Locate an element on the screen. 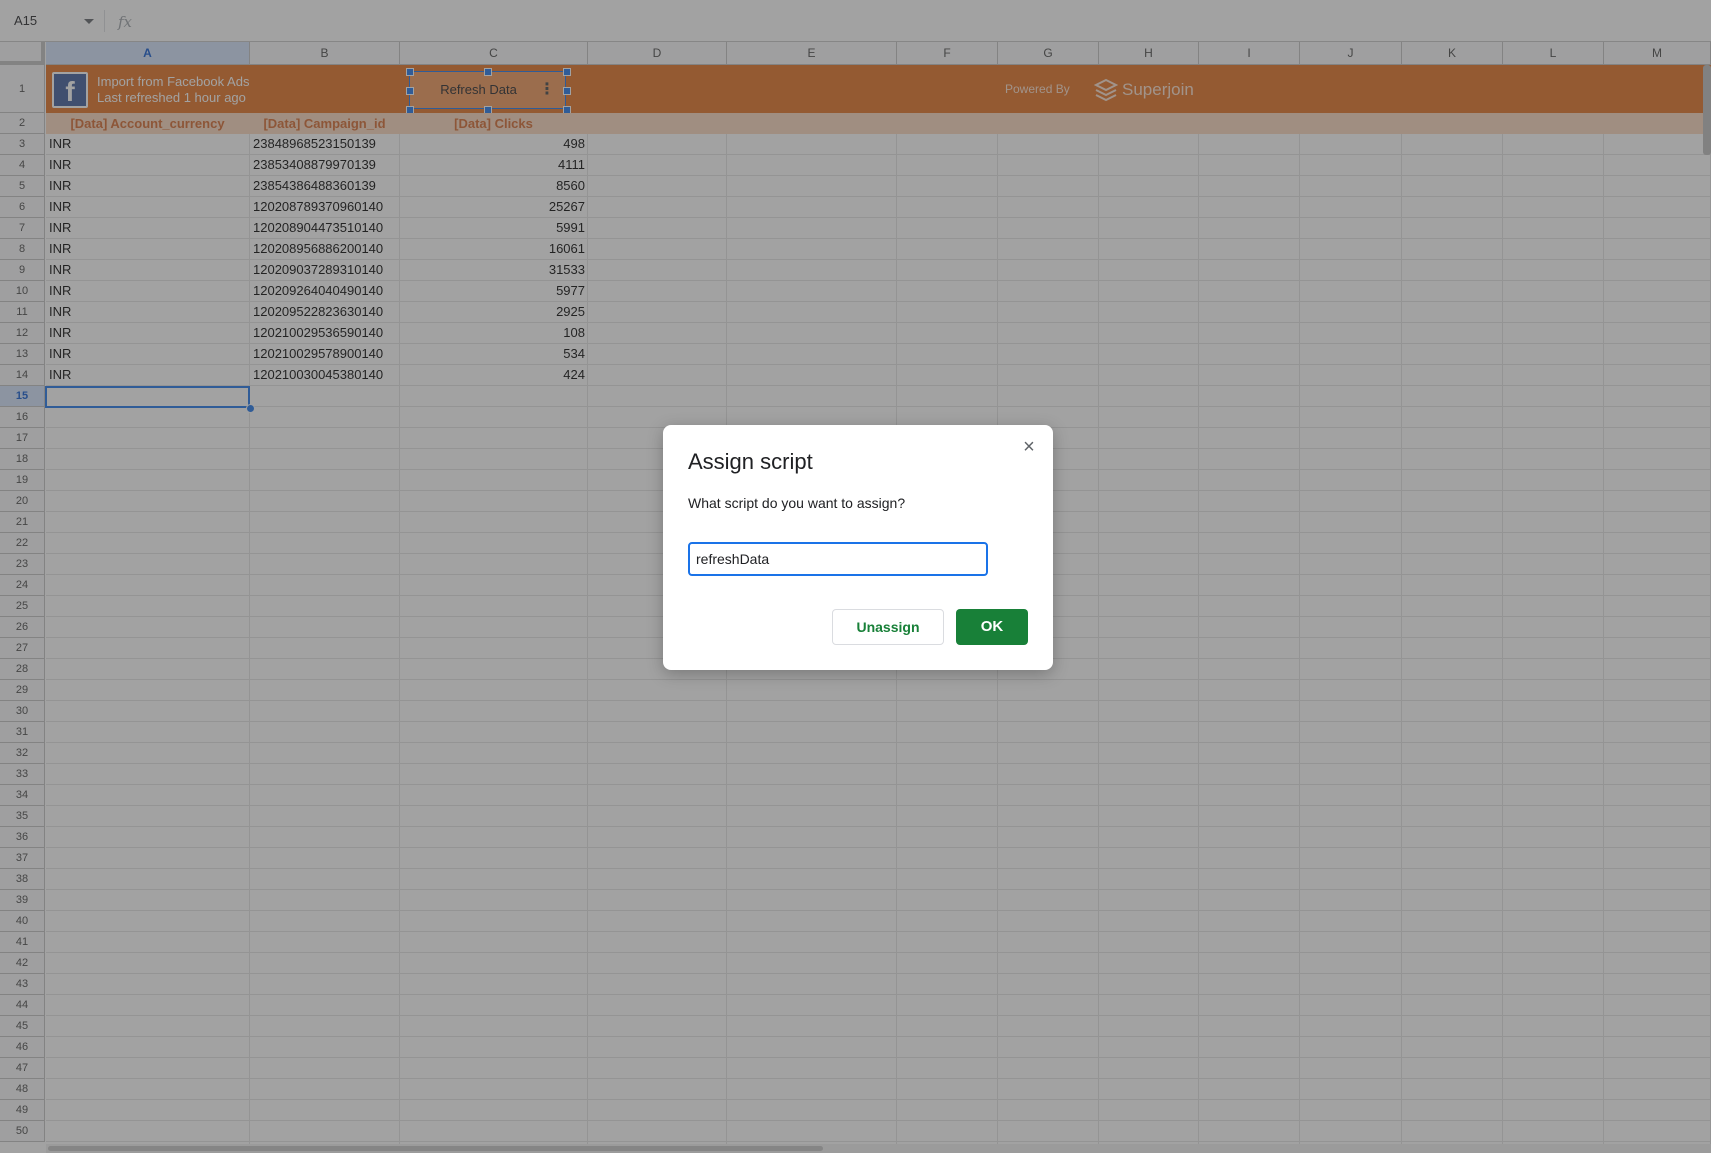 The width and height of the screenshot is (1711, 1153). dialog-title: Assign script is located at coordinates (750, 461).